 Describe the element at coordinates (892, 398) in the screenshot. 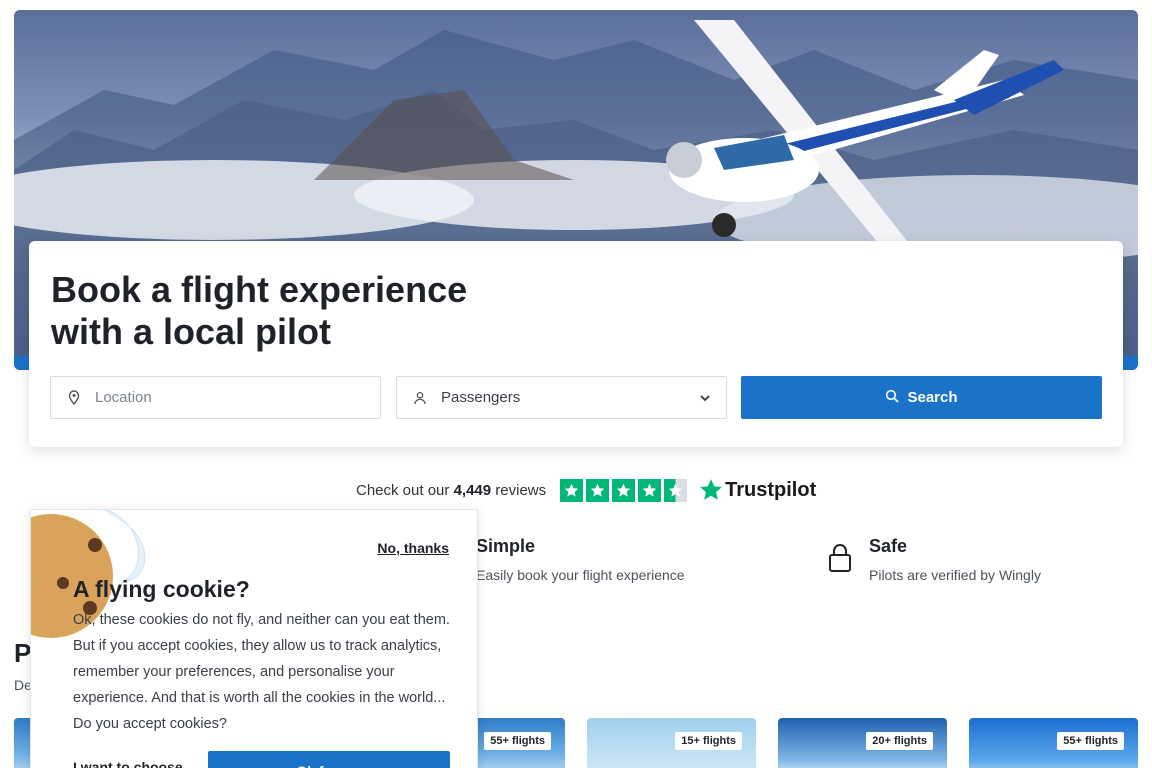

I see `search-icon` at that location.